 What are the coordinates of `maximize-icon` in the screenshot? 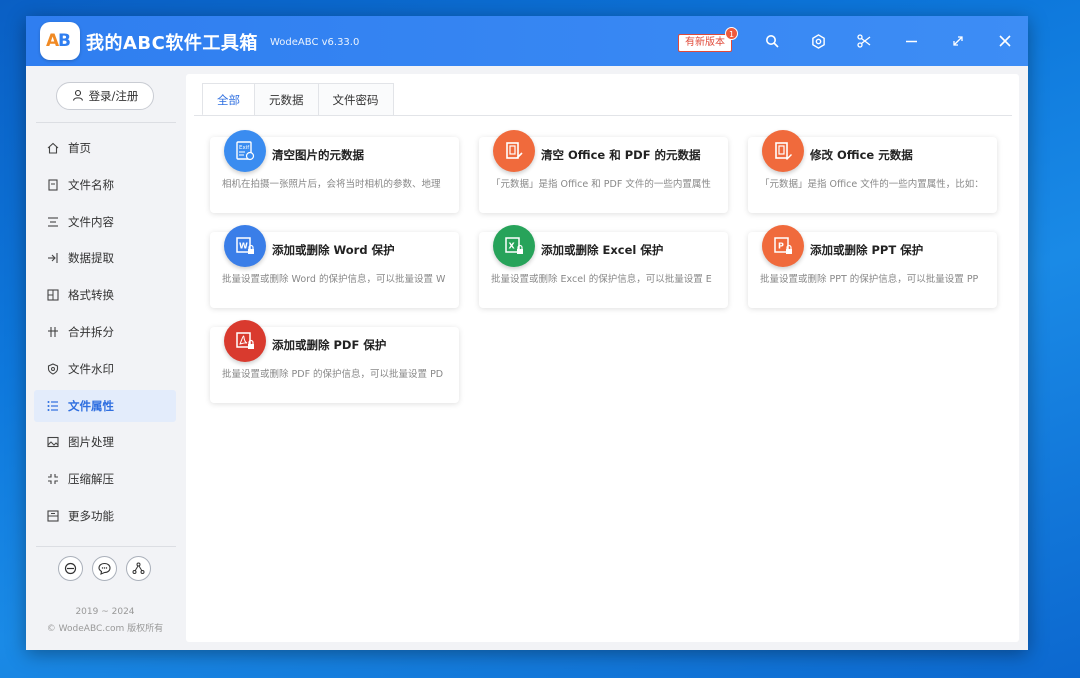 It's located at (958, 41).